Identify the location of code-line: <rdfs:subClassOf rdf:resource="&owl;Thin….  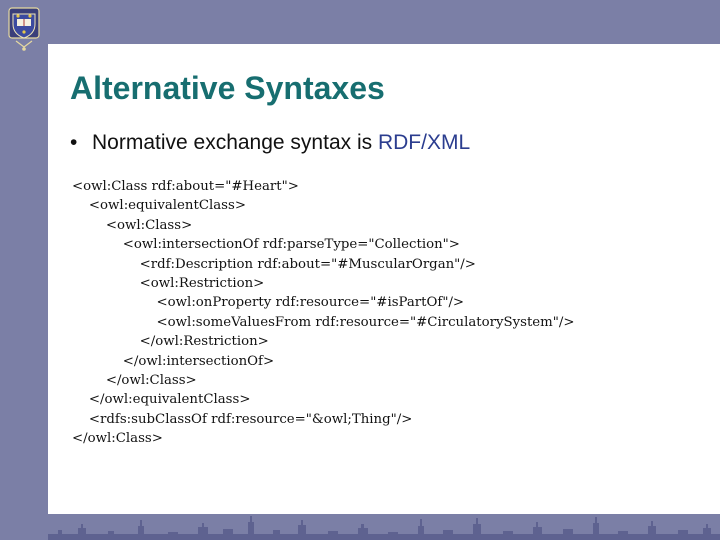
(242, 419).